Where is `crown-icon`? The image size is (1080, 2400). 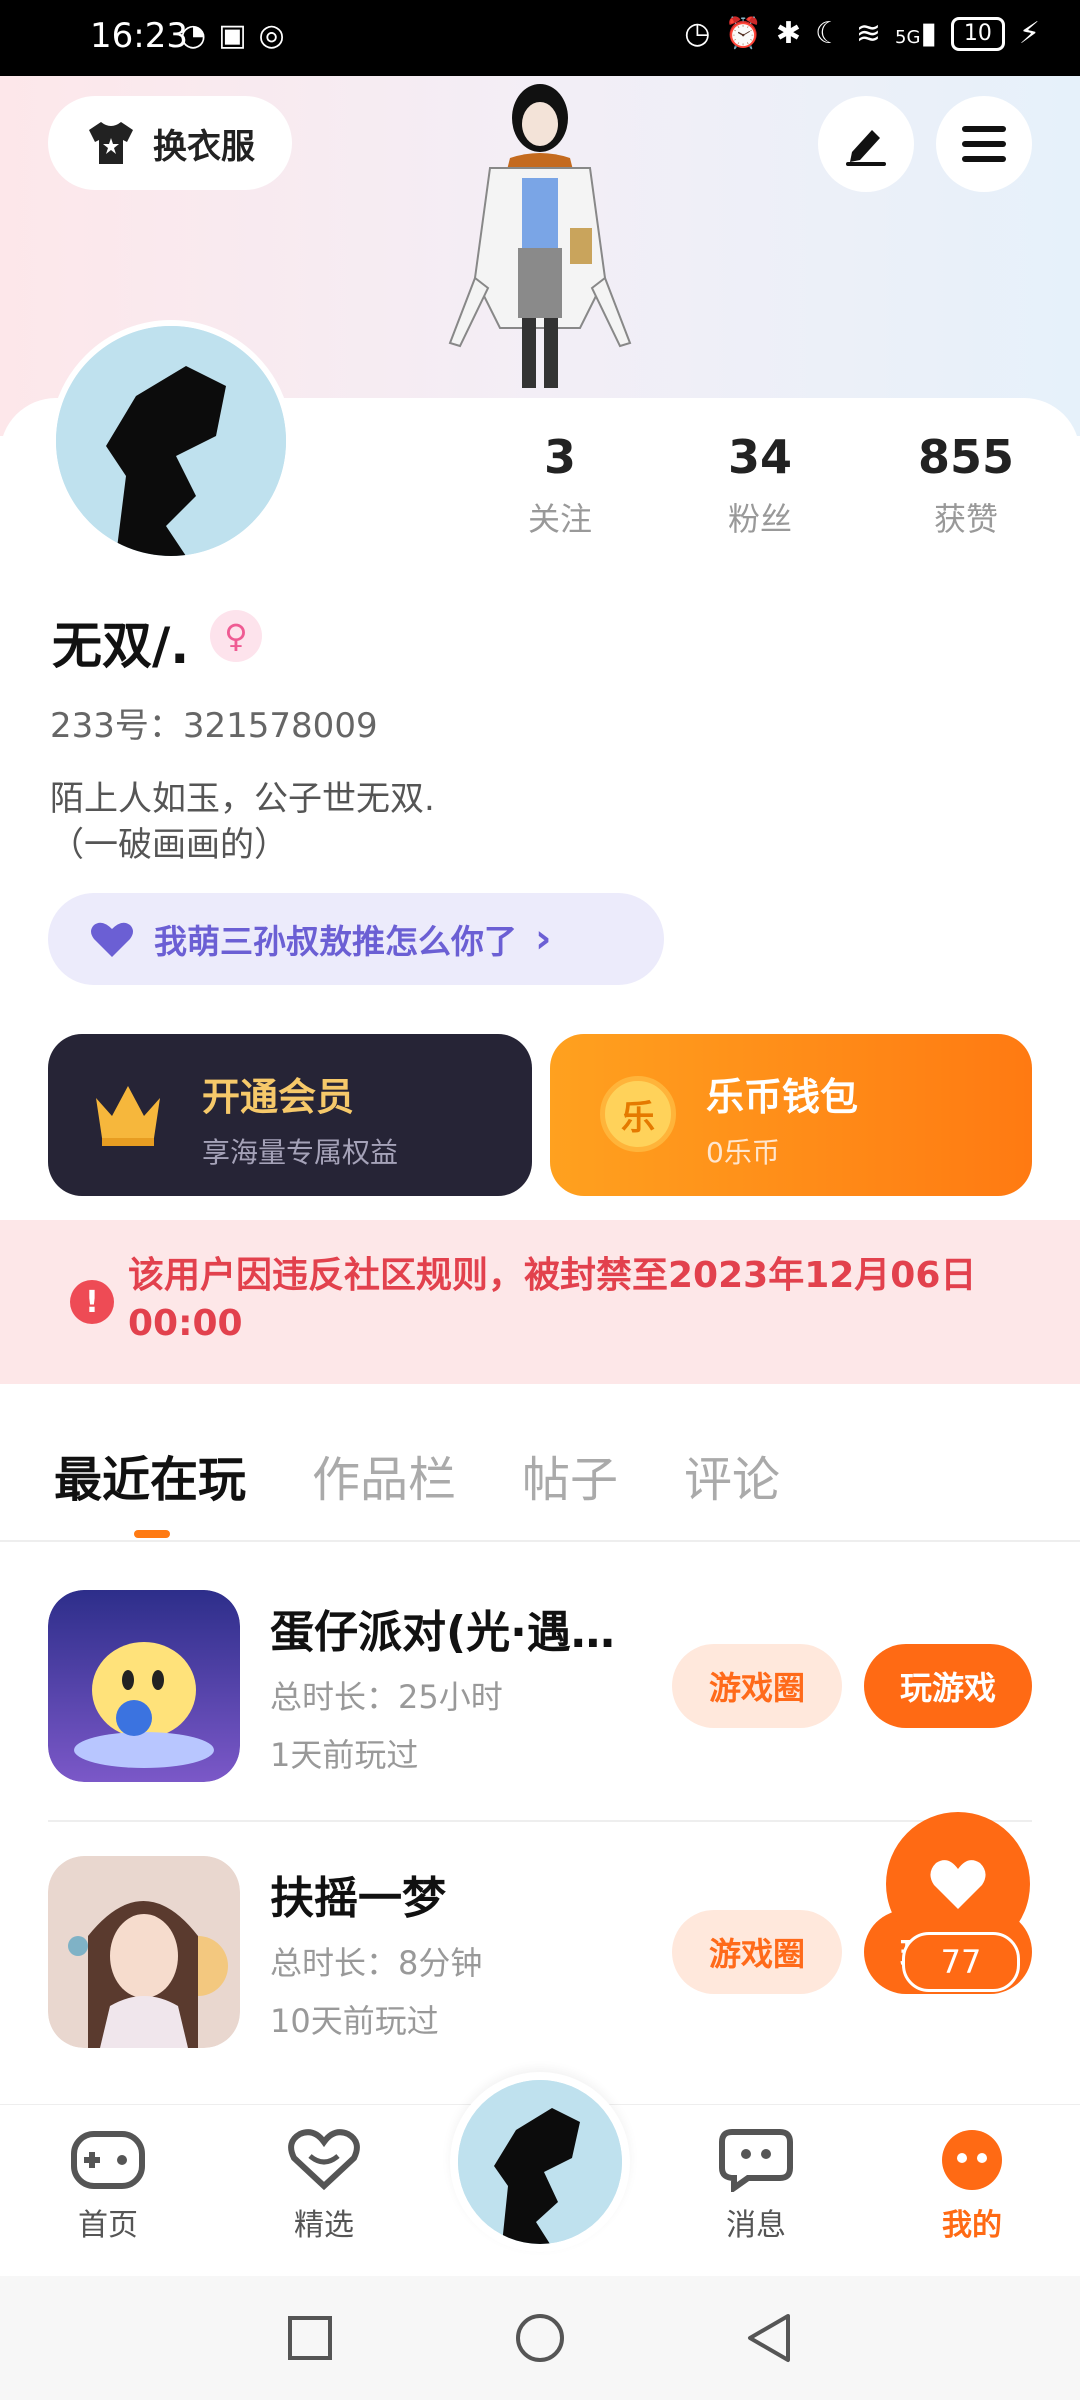 crown-icon is located at coordinates (128, 1116).